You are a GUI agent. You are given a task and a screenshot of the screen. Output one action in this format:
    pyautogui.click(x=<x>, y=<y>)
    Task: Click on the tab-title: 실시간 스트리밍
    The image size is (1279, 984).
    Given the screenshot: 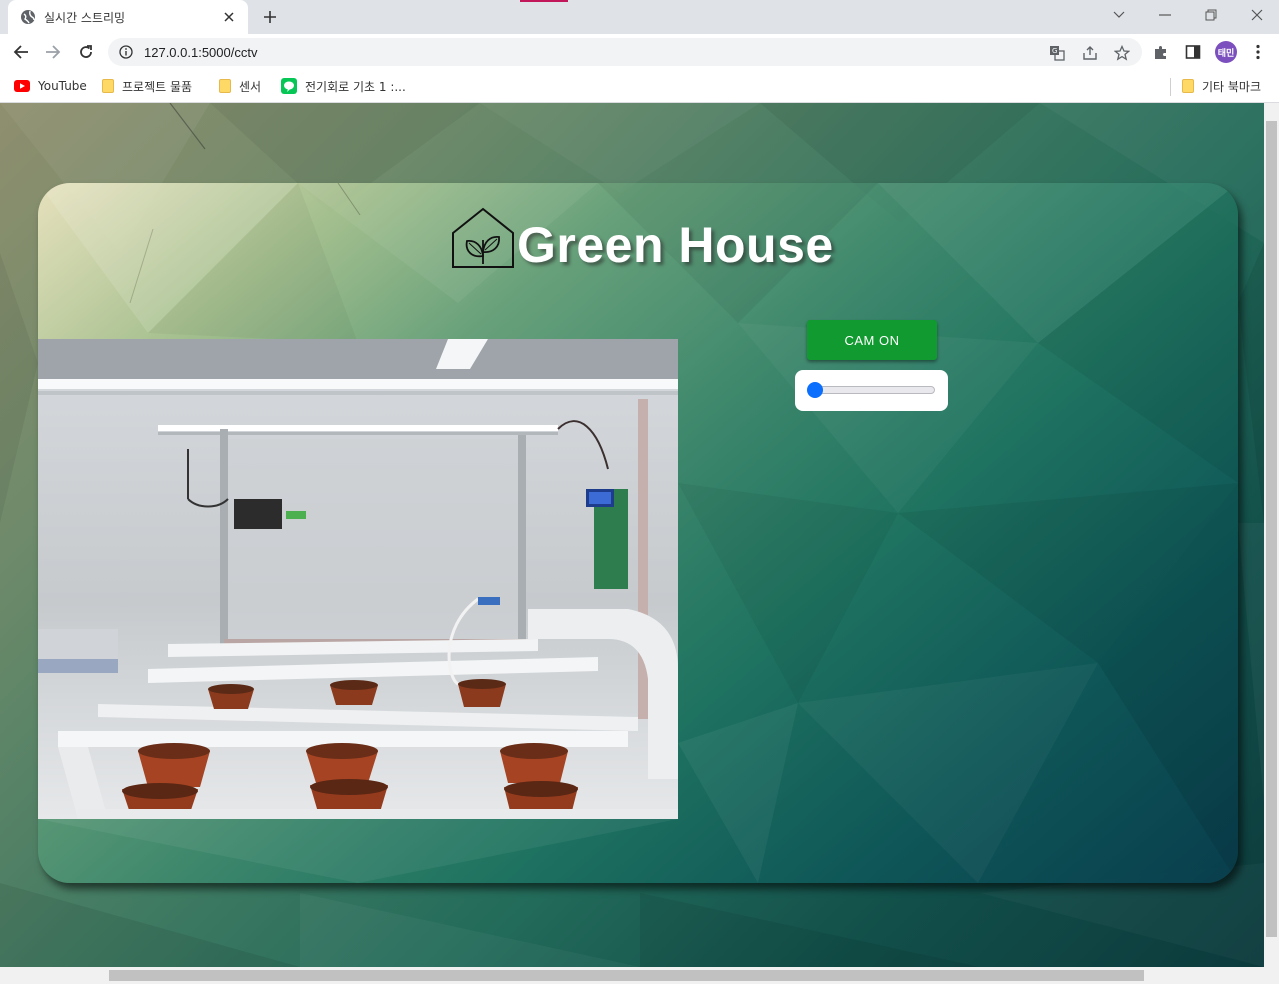 What is the action you would take?
    pyautogui.click(x=85, y=17)
    